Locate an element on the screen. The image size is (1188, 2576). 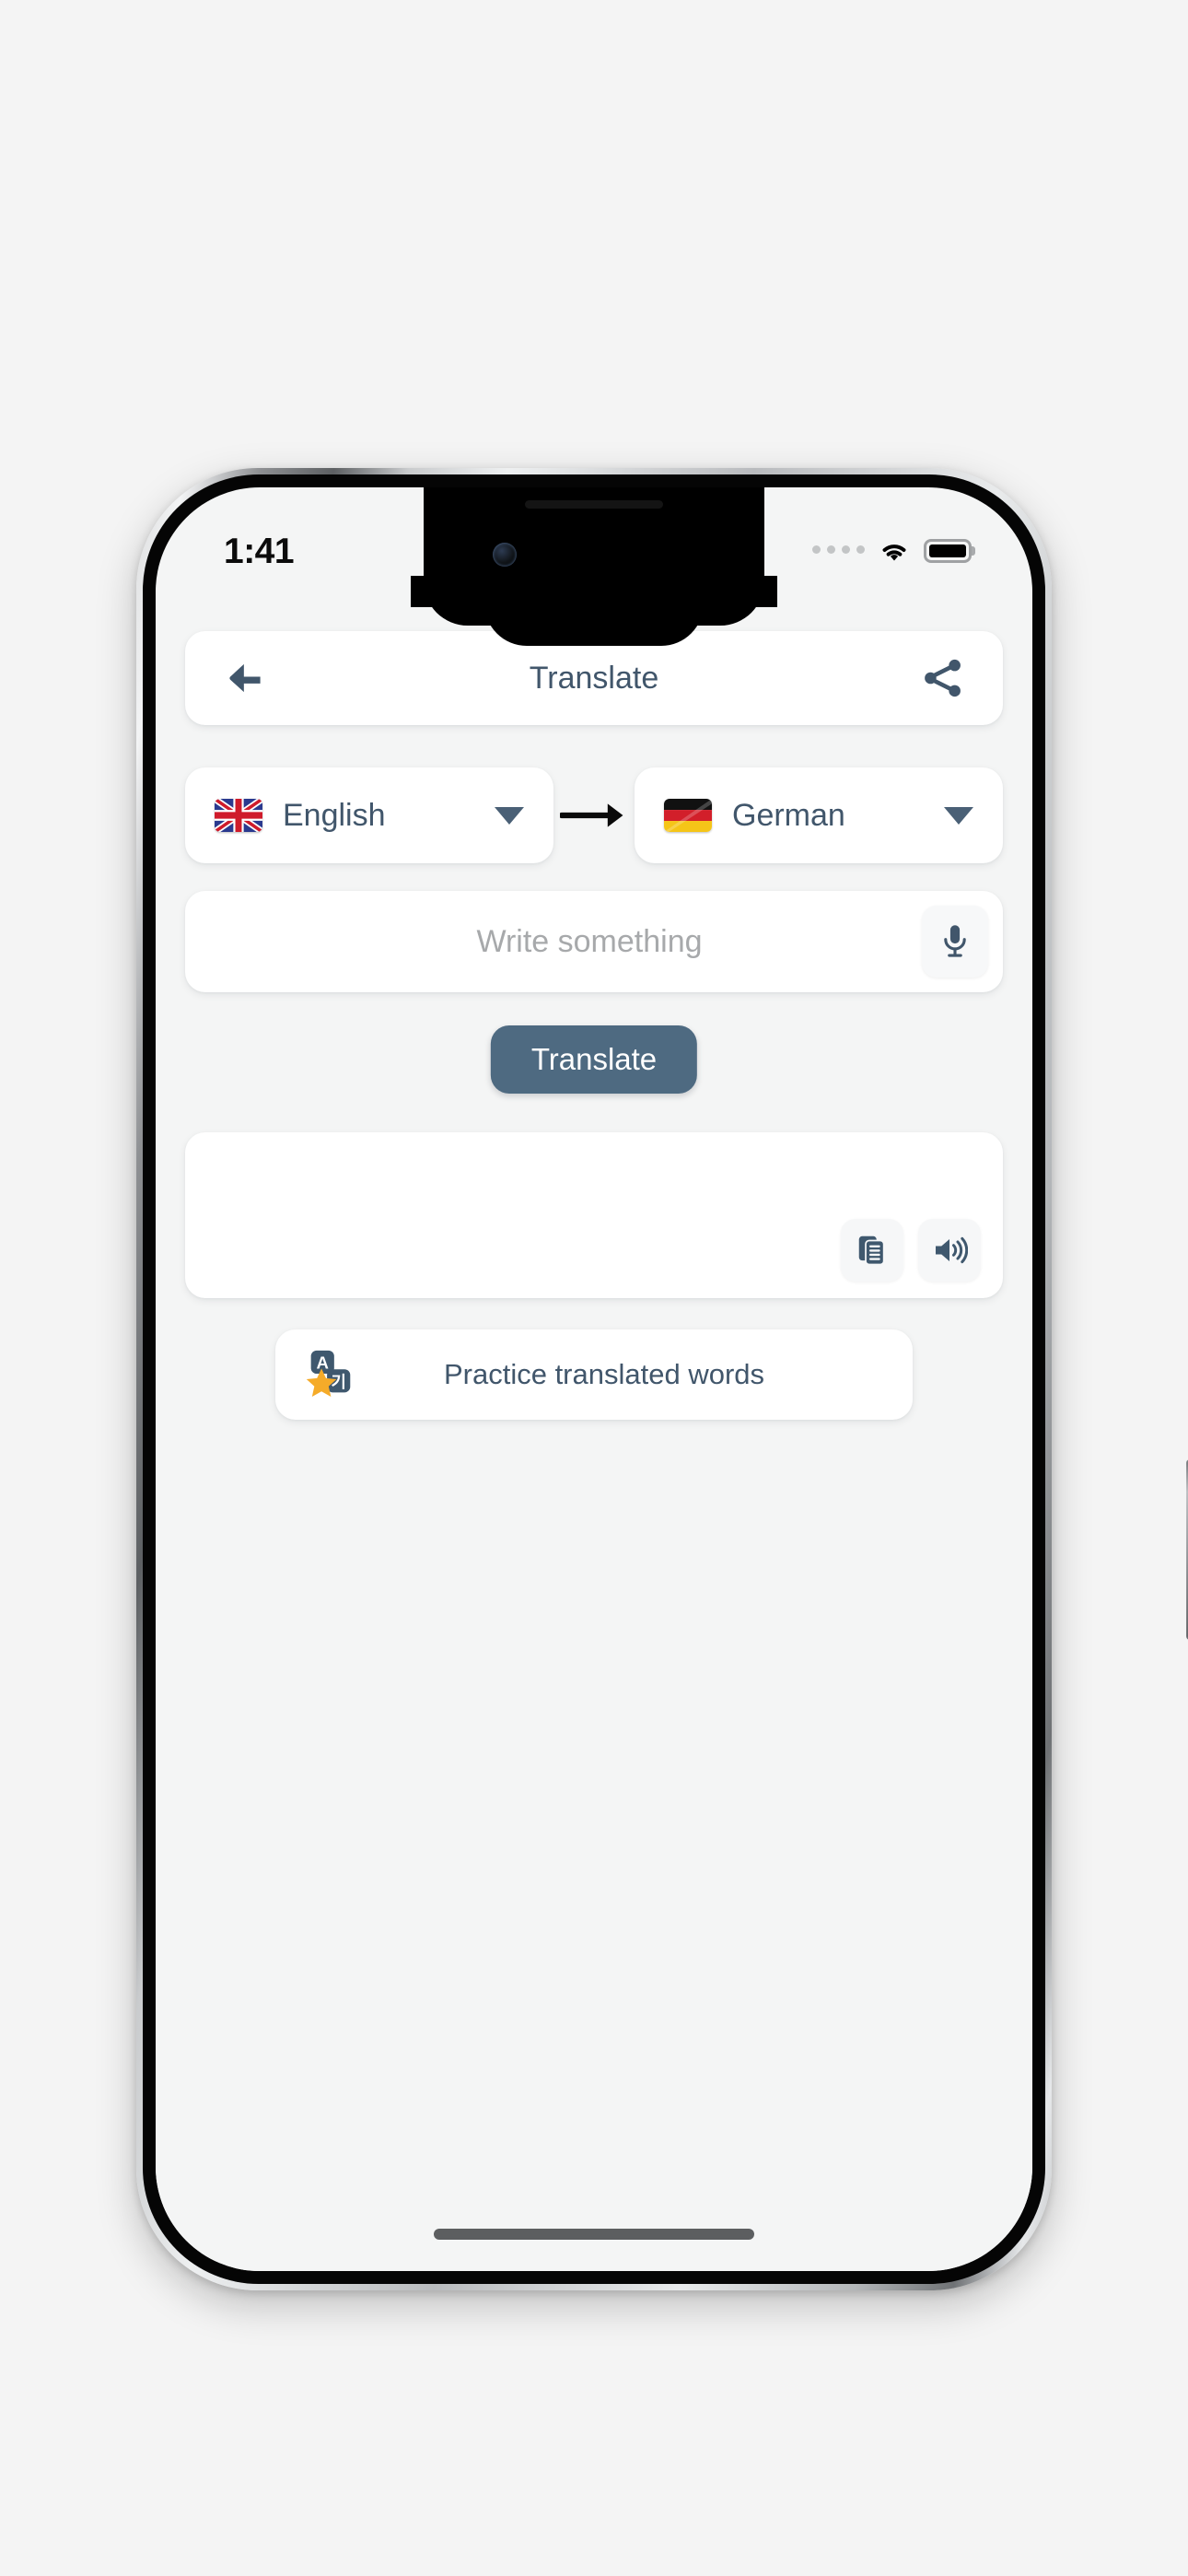
search-input is located at coordinates (553, 941).